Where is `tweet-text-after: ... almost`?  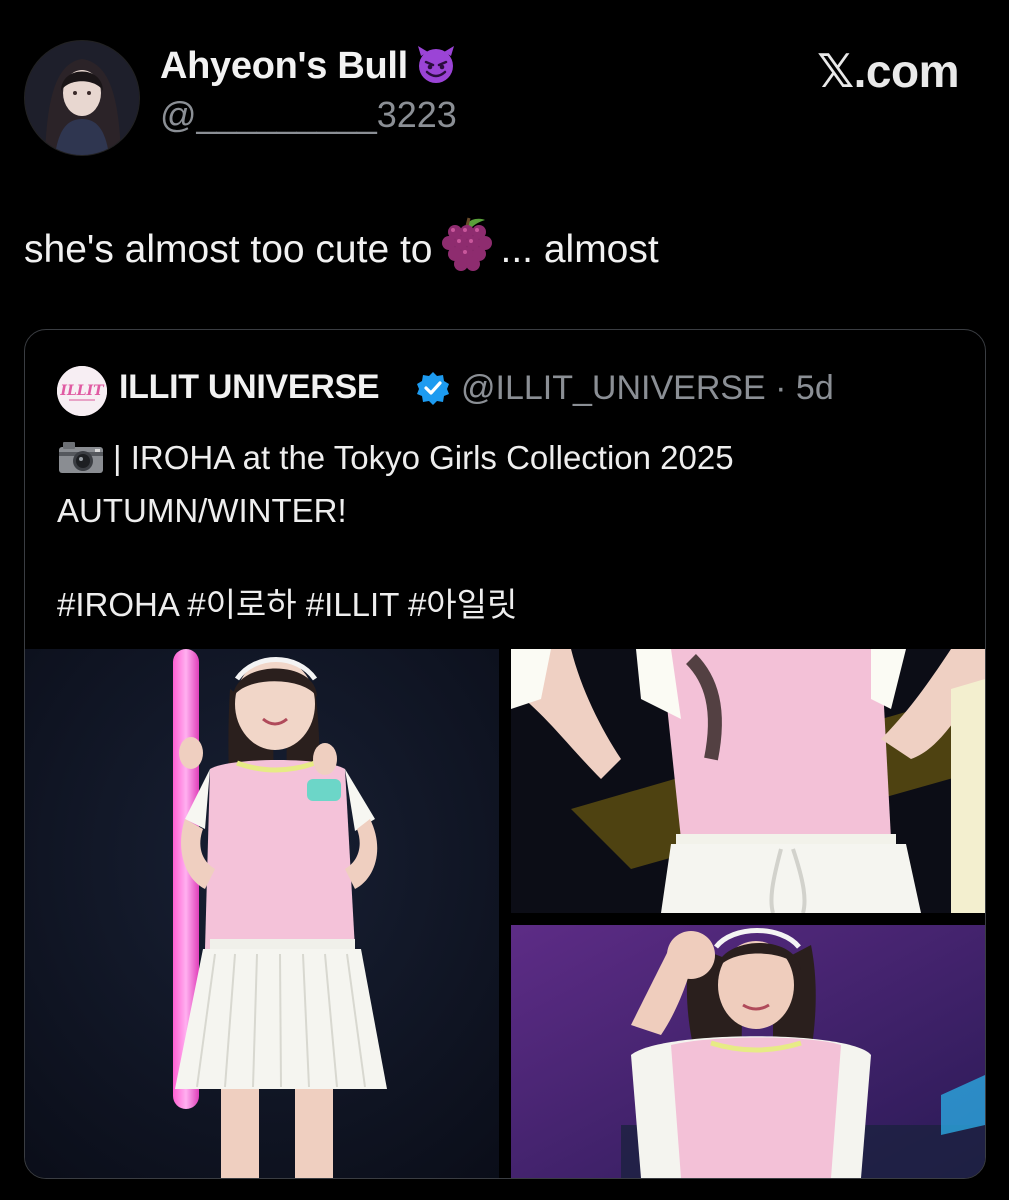
tweet-text-after: ... almost is located at coordinates (579, 249).